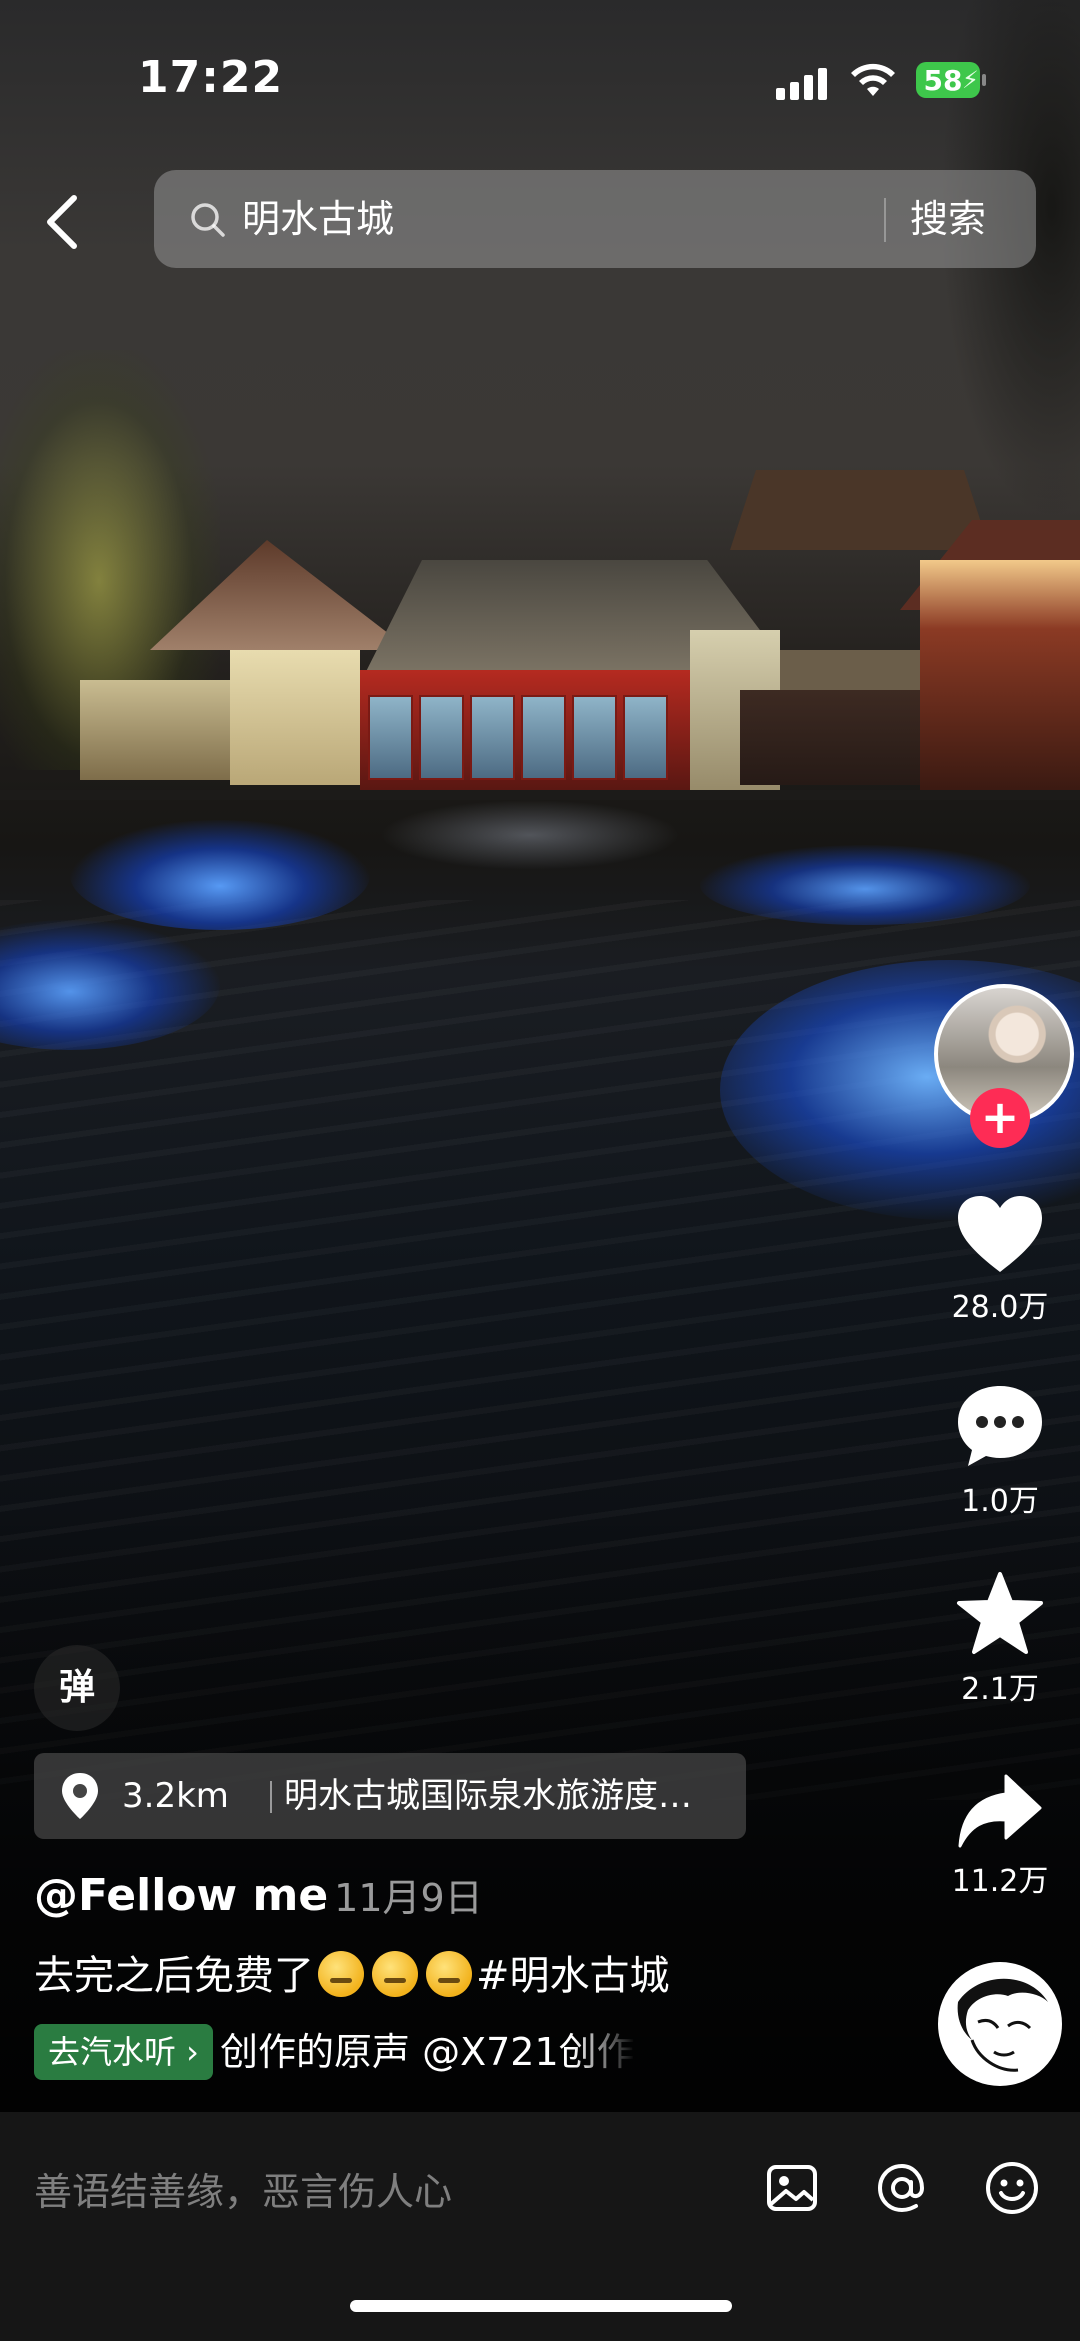 The height and width of the screenshot is (2341, 1080). What do you see at coordinates (1000, 1307) in the screenshot?
I see `like-count: 28.0万` at bounding box center [1000, 1307].